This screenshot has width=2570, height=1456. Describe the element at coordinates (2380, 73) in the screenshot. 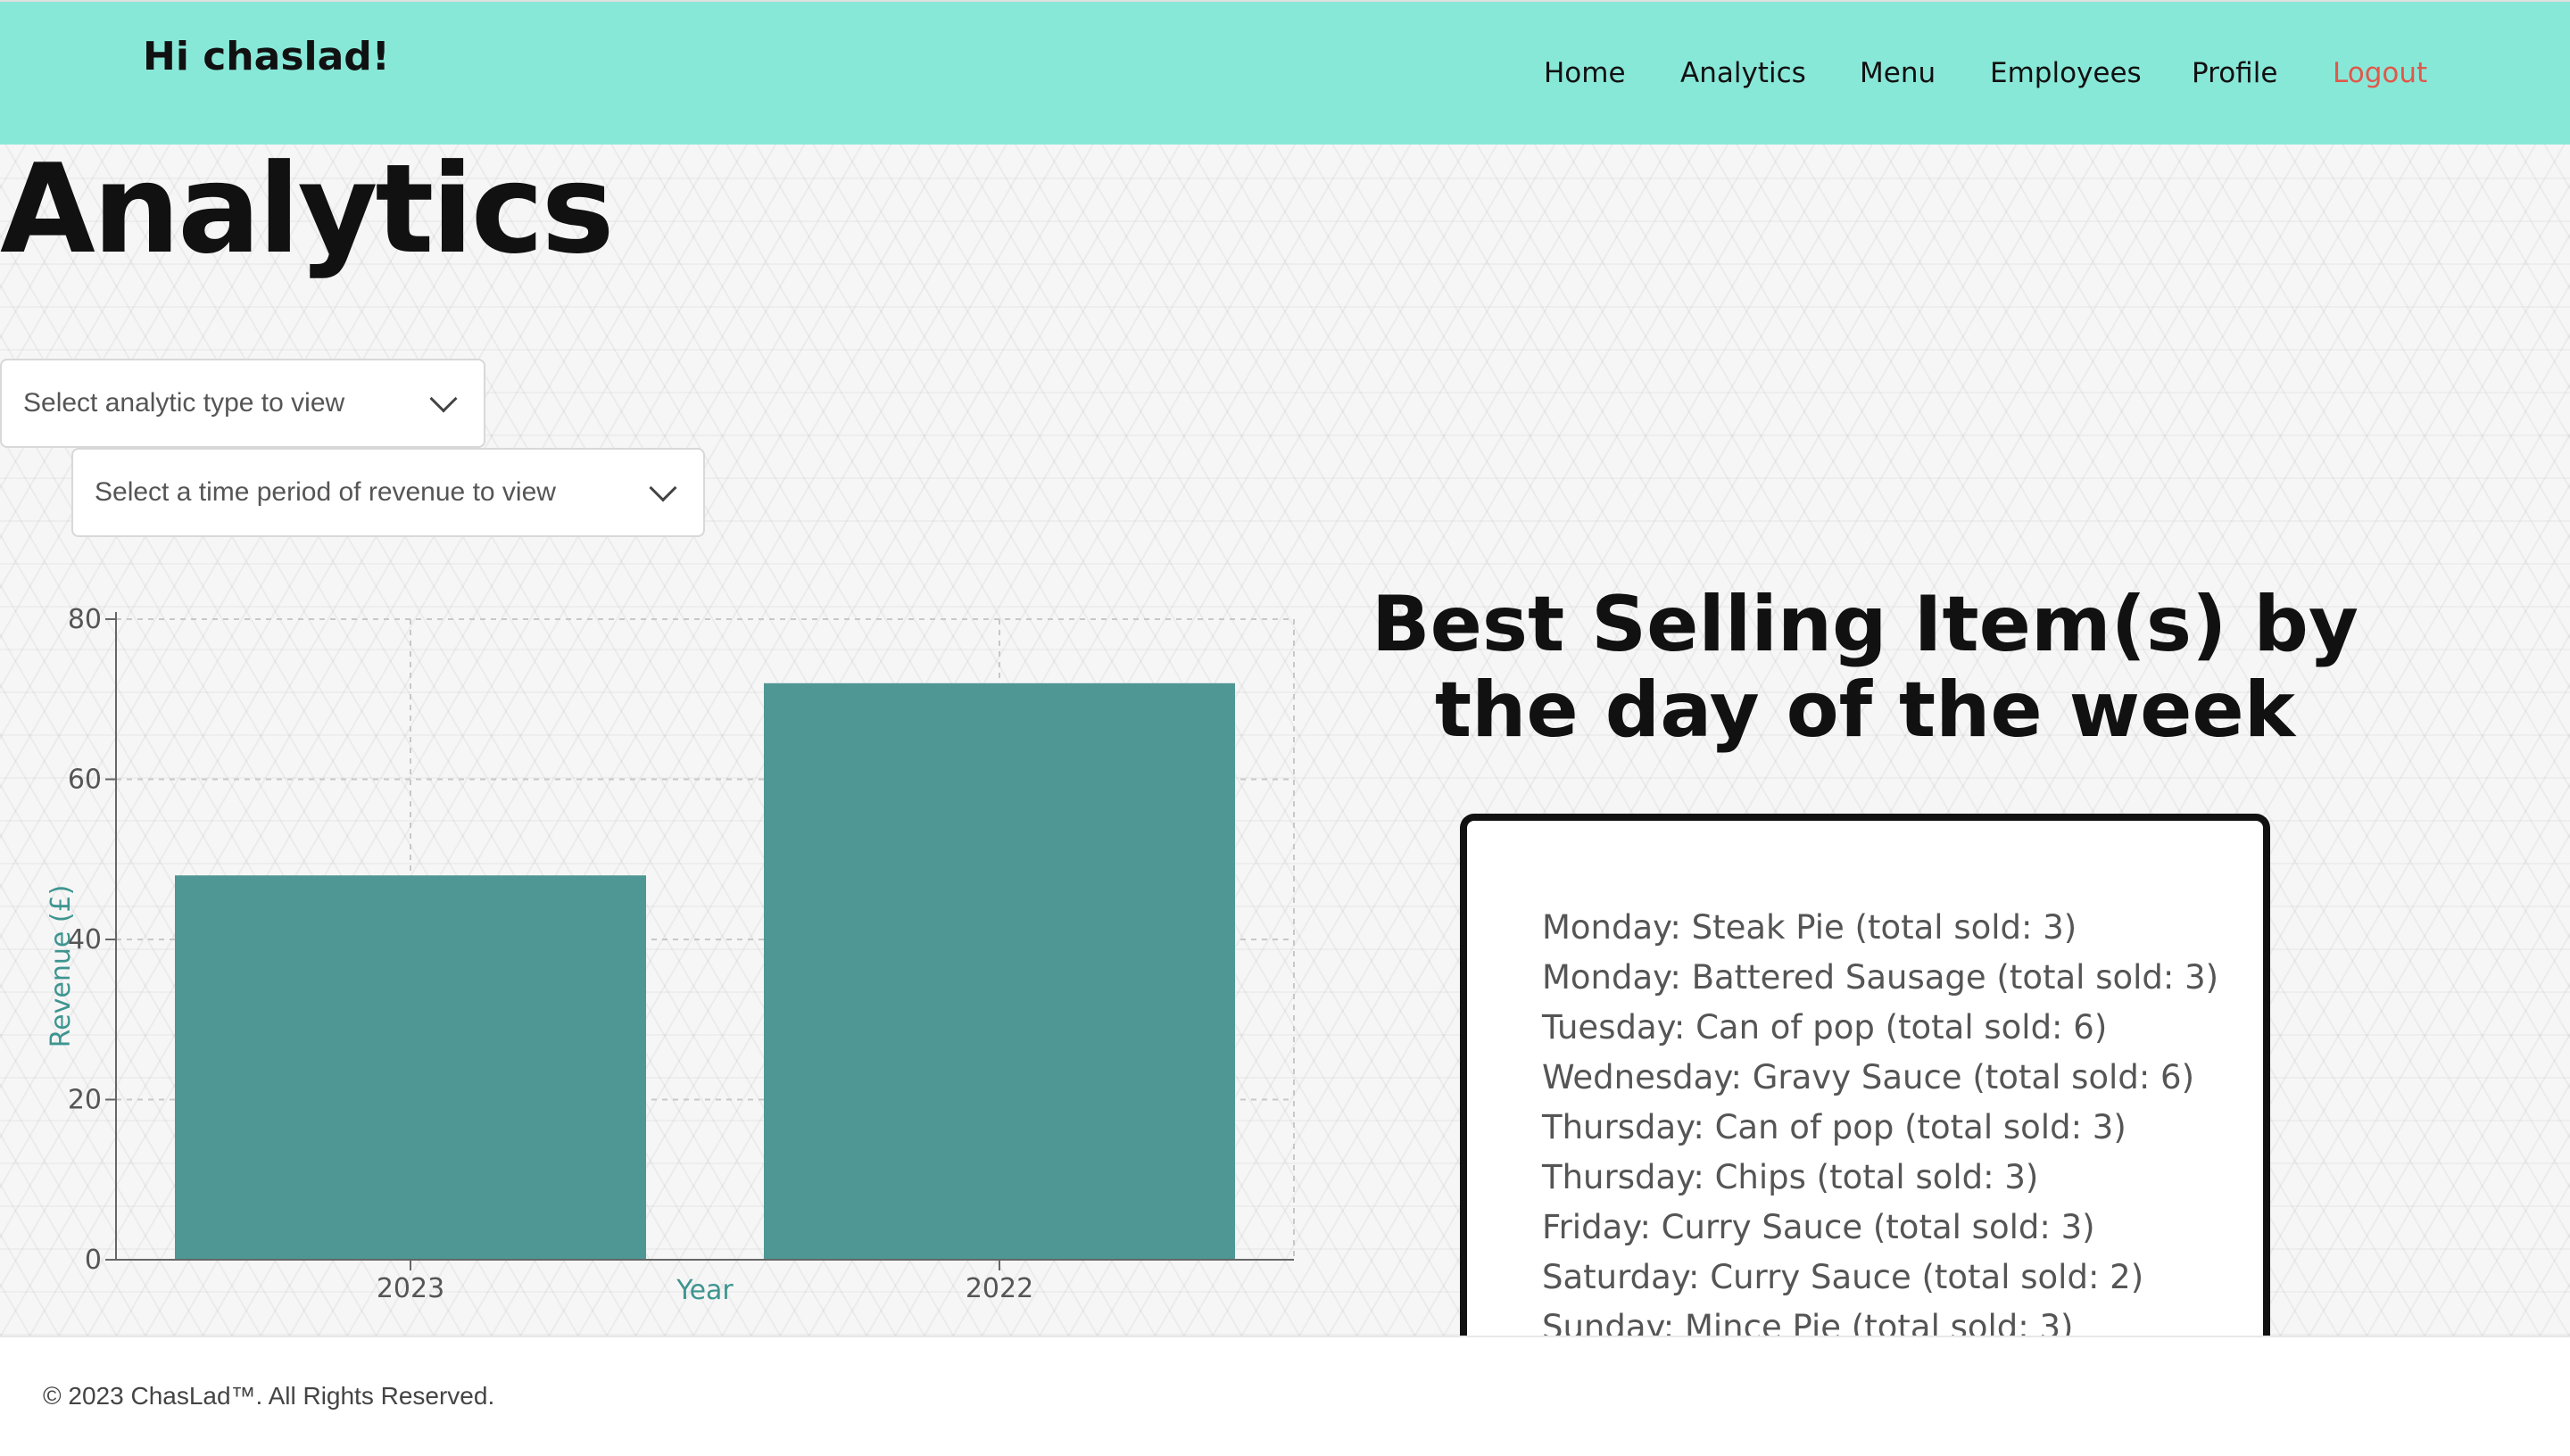

I see `nav-logout: Logout` at that location.